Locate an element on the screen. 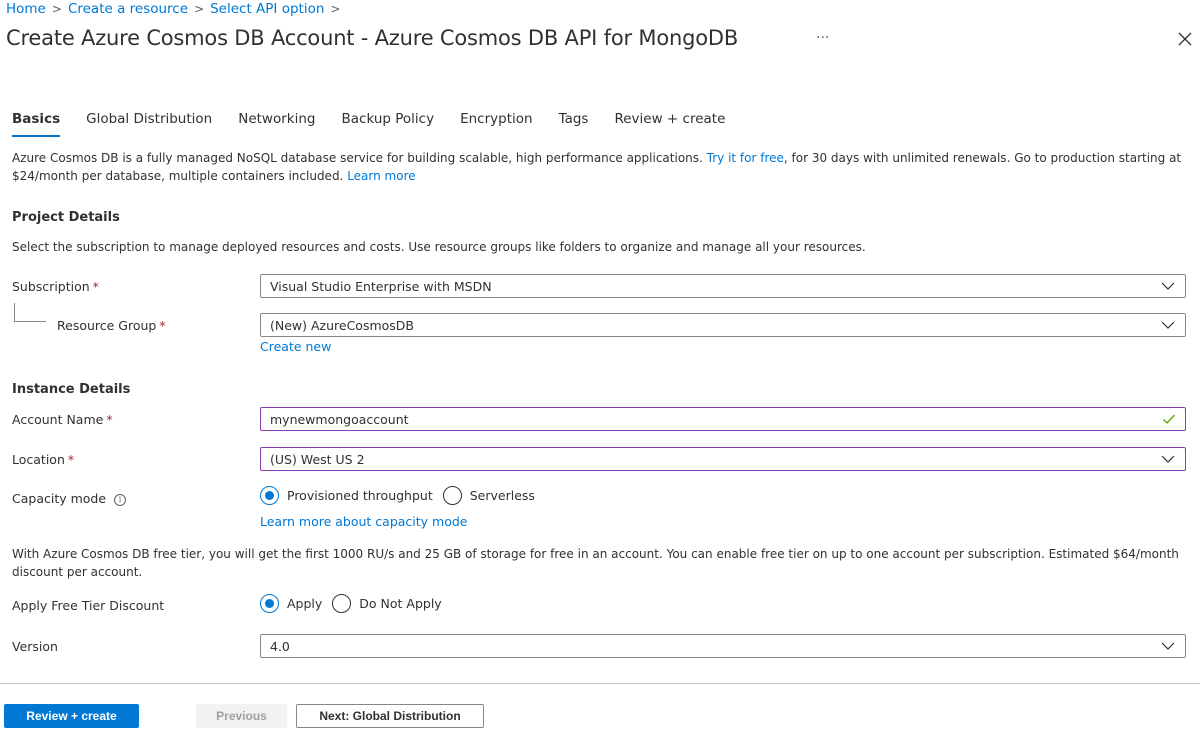  learn-more-link: Learn more is located at coordinates (381, 176).